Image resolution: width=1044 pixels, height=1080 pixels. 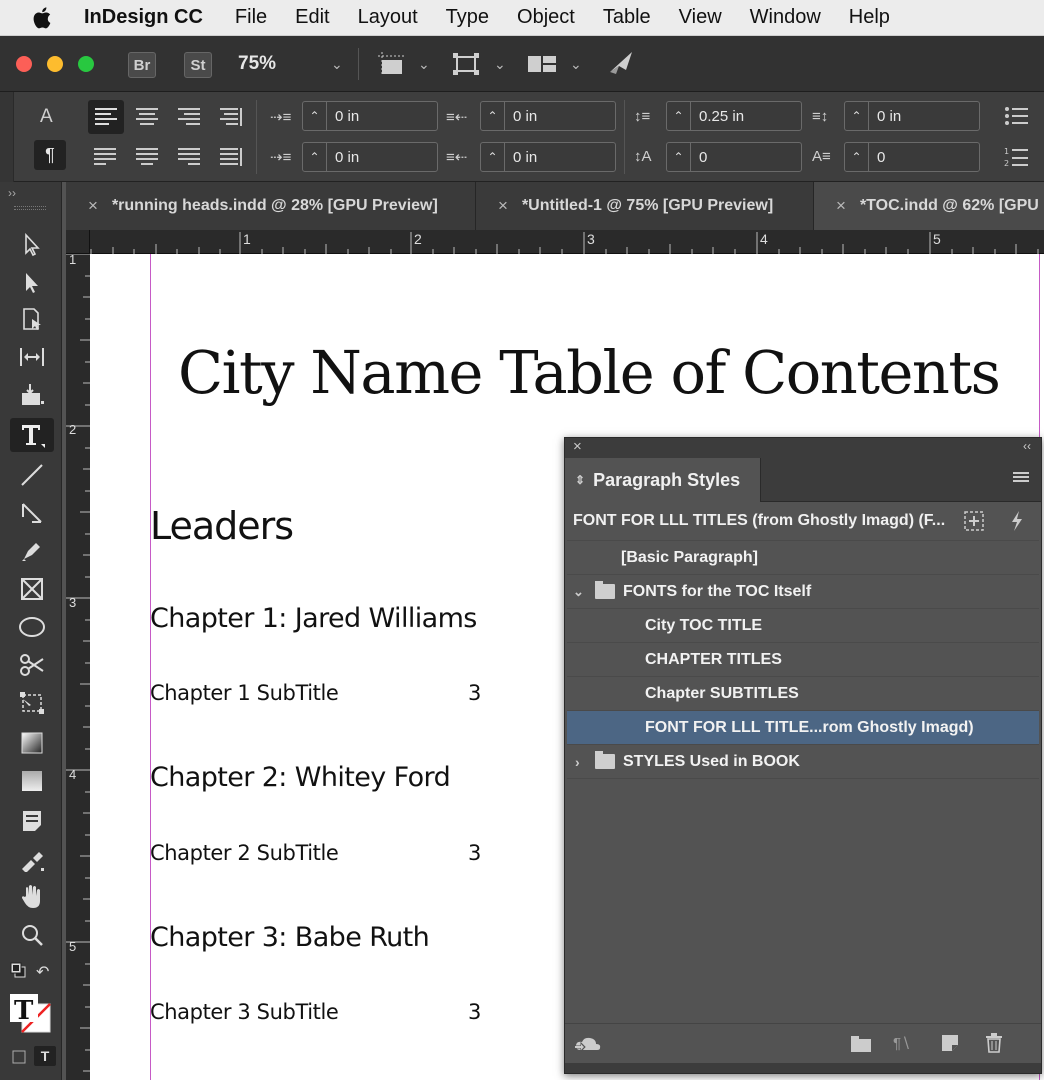 I want to click on left-indent-stepper: ⌃, so click(x=315, y=116).